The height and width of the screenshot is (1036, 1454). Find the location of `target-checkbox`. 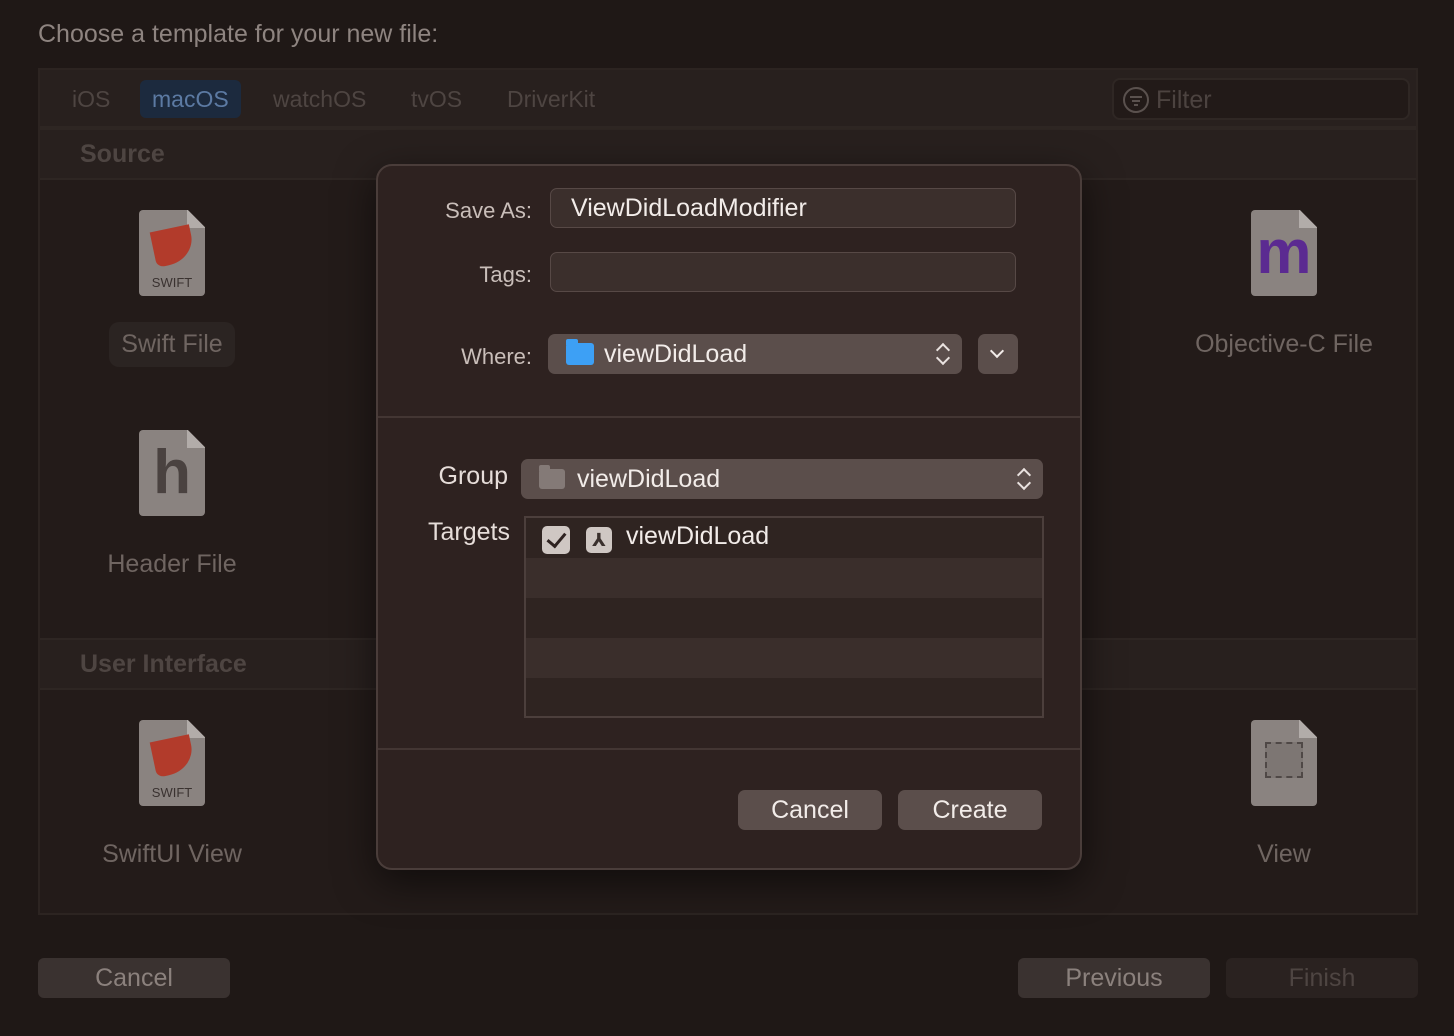

target-checkbox is located at coordinates (556, 540).